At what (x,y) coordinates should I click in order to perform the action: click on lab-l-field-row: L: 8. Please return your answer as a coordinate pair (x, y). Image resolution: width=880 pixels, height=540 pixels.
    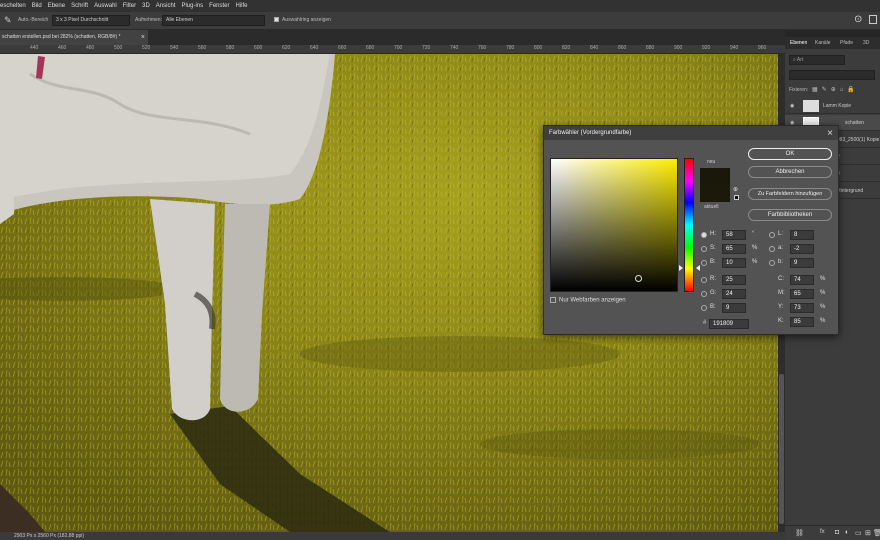
    Looking at the image, I should click on (798, 235).